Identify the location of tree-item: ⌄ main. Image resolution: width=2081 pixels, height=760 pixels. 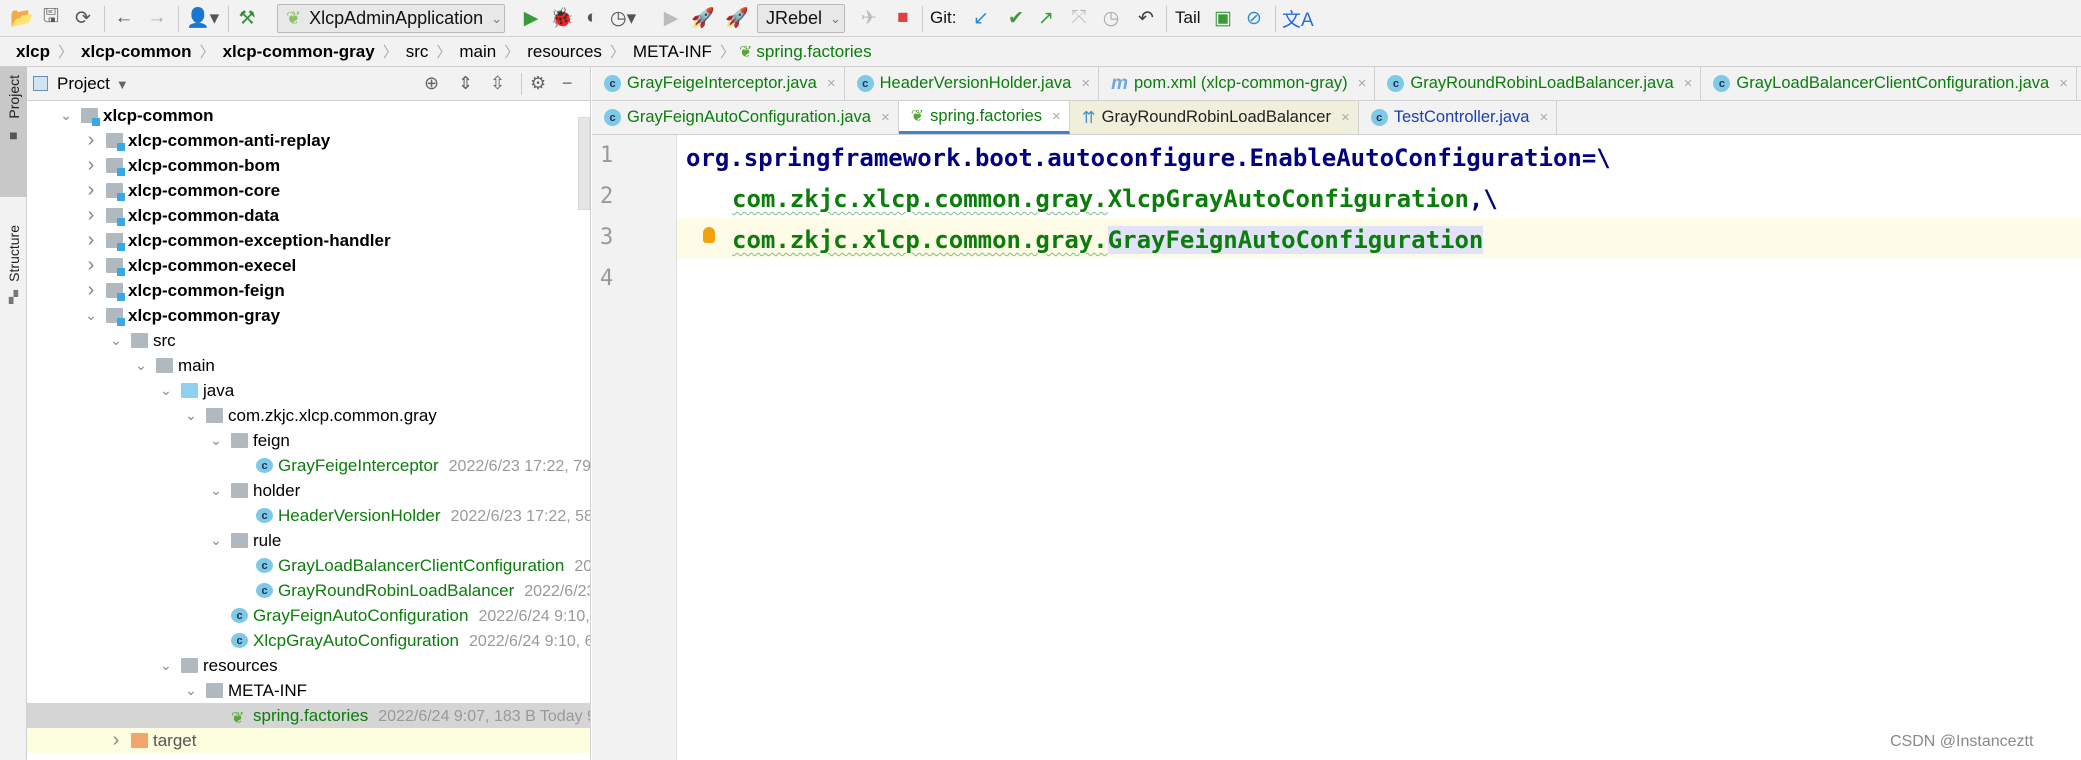
(308, 365).